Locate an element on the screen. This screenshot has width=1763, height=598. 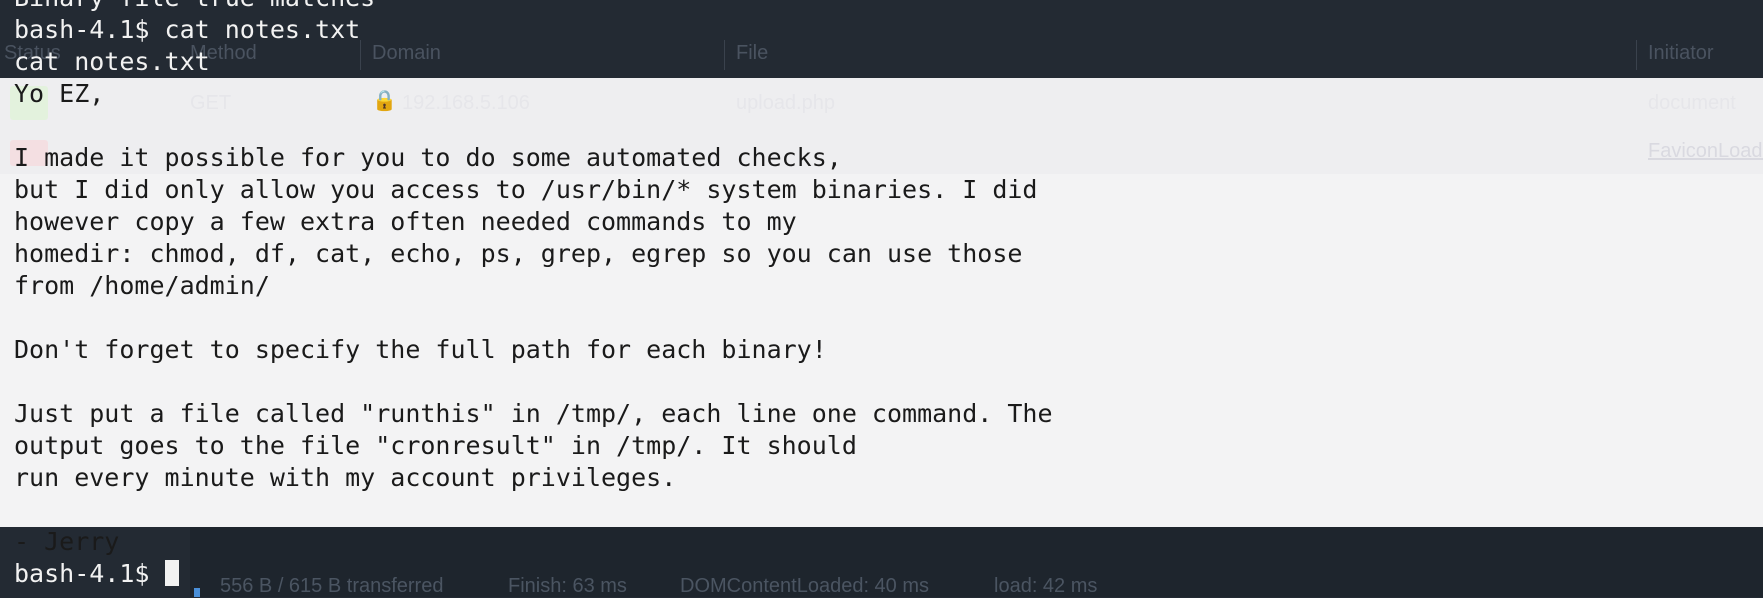
note-signature: - Jerry is located at coordinates (67, 541).